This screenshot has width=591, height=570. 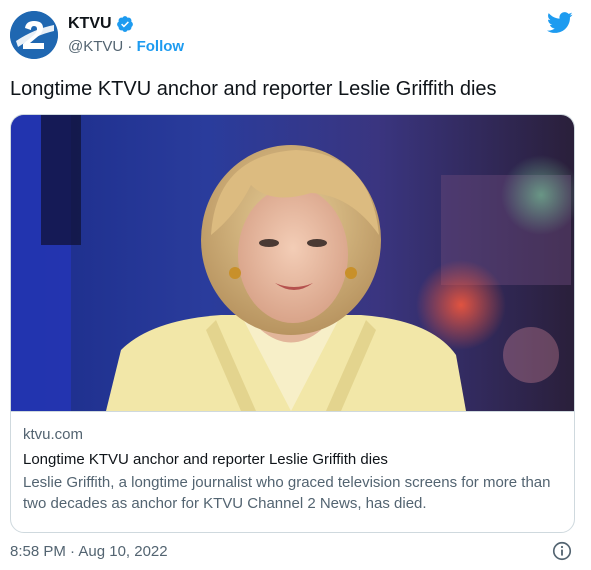 I want to click on handle-row: @KTVU · Follow, so click(x=126, y=47).